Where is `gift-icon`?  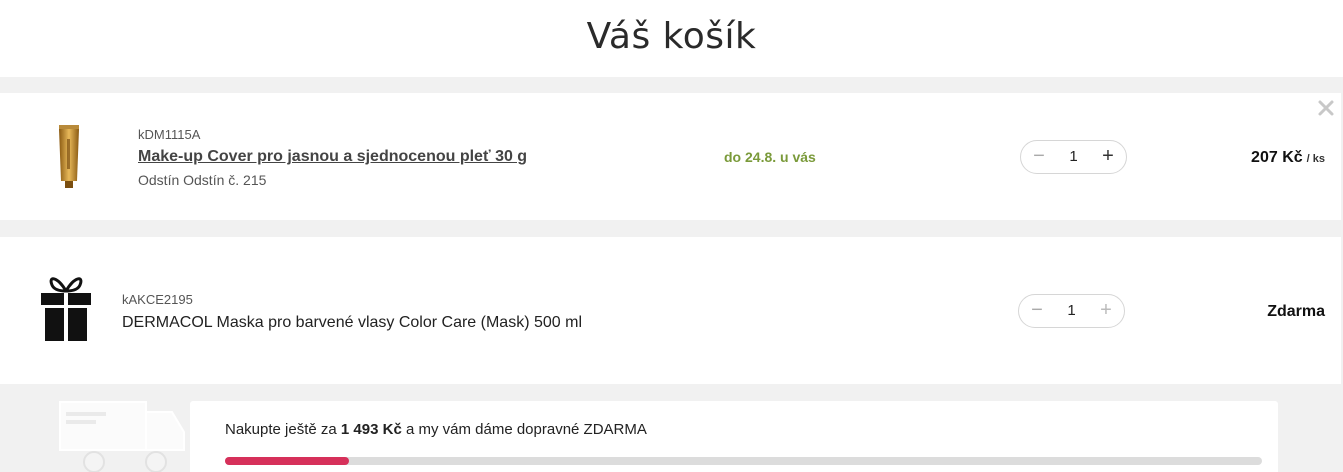 gift-icon is located at coordinates (66, 310).